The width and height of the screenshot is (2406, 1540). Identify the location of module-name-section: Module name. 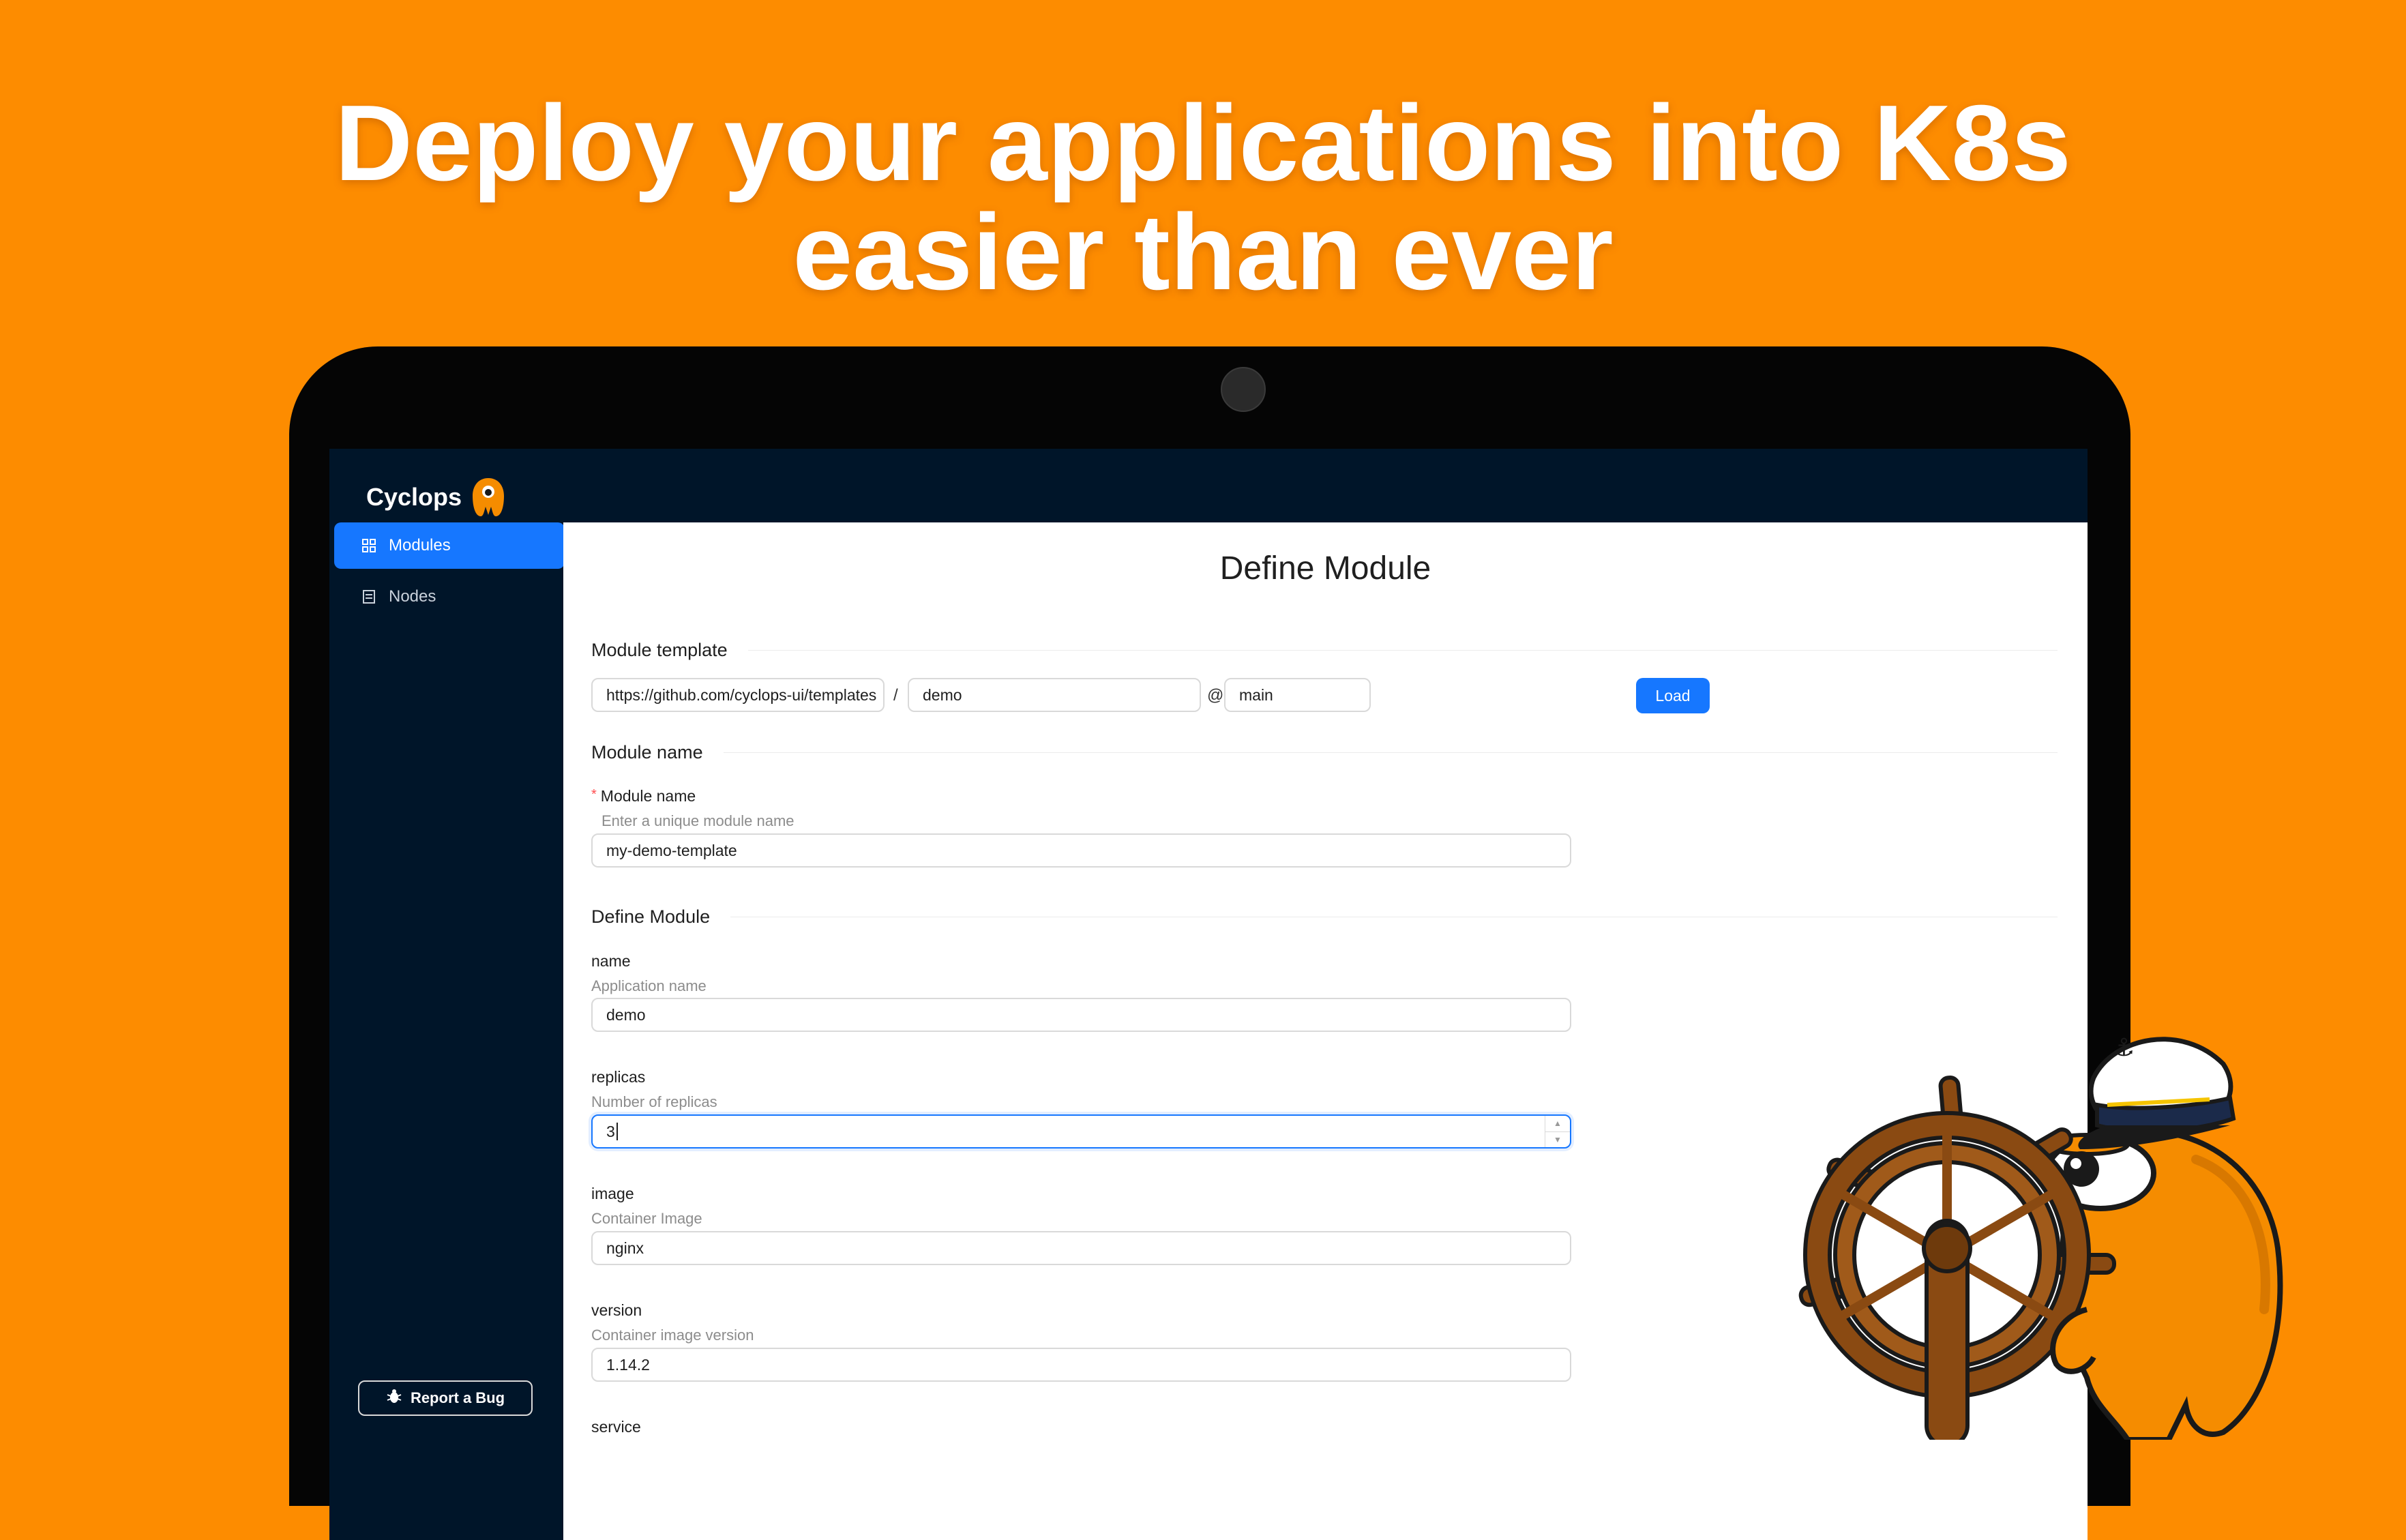
(1324, 753).